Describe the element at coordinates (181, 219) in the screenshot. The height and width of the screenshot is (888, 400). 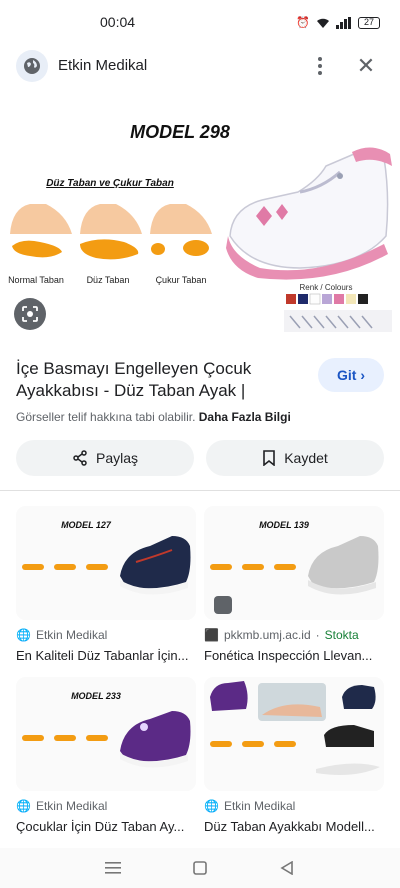
I see `foot-arch` at that location.